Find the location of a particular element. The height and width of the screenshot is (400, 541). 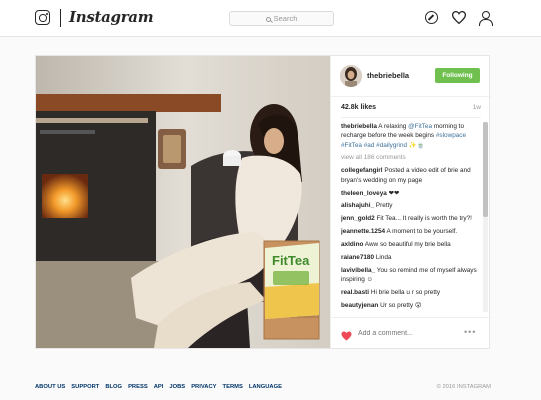

footer-link-about-us: ABOUT US is located at coordinates (50, 387).